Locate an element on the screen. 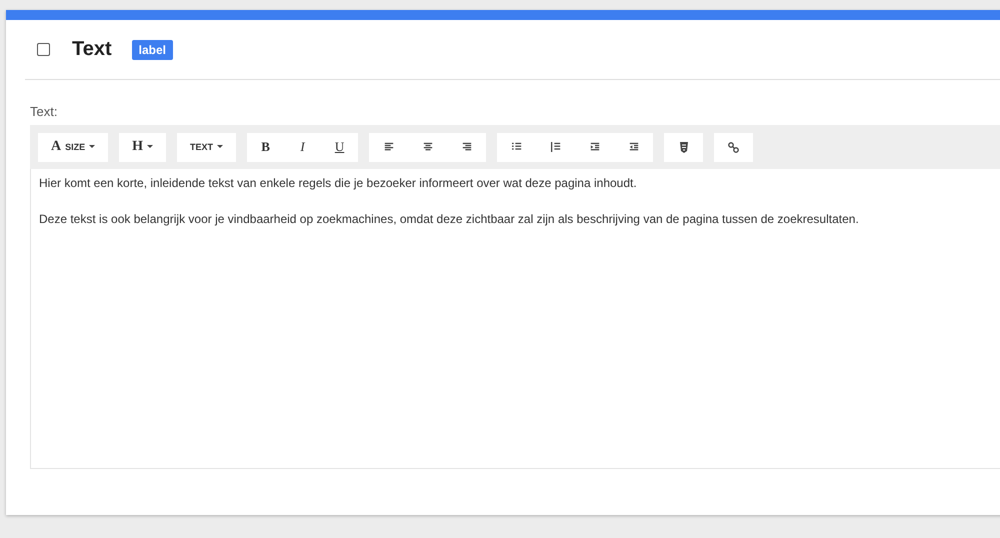 This screenshot has height=538, width=1000. html5-icon is located at coordinates (683, 147).